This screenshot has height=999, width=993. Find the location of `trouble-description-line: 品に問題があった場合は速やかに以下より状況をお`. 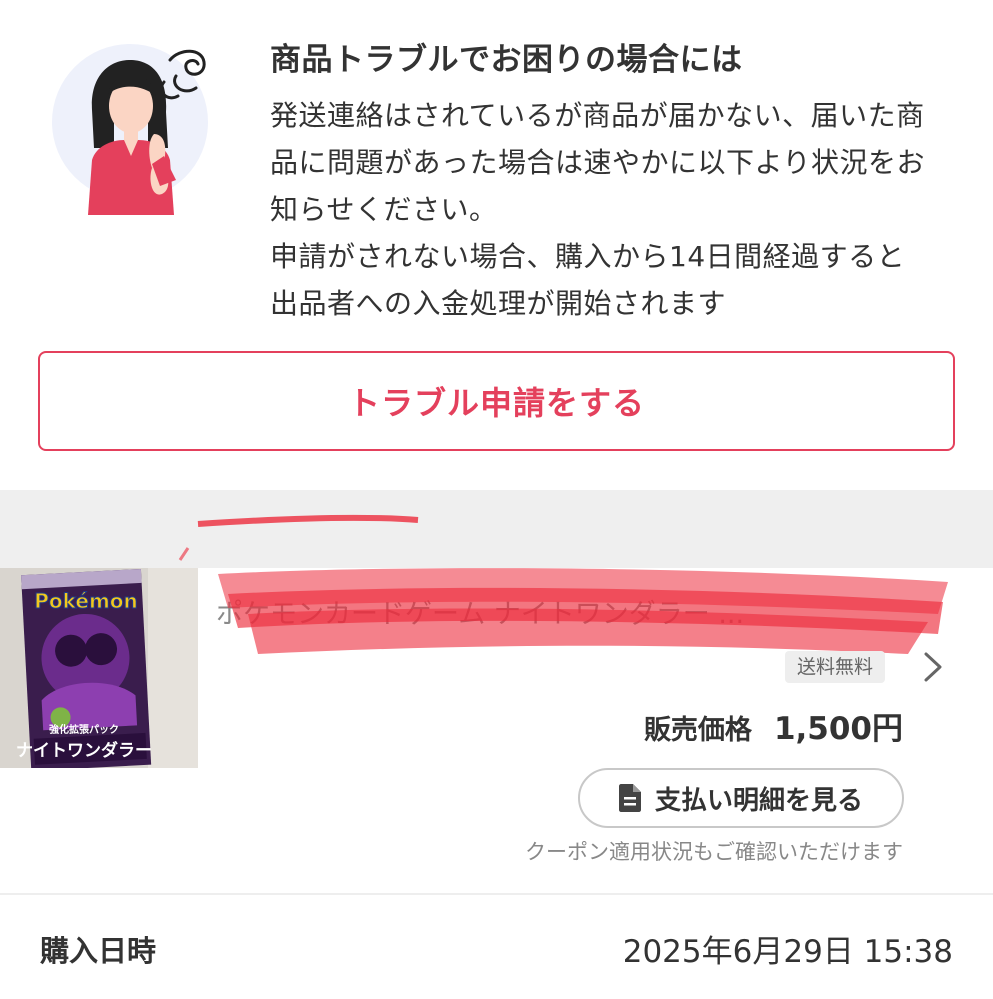

trouble-description-line: 品に問題があった場合は速やかに以下より状況をお is located at coordinates (597, 162).